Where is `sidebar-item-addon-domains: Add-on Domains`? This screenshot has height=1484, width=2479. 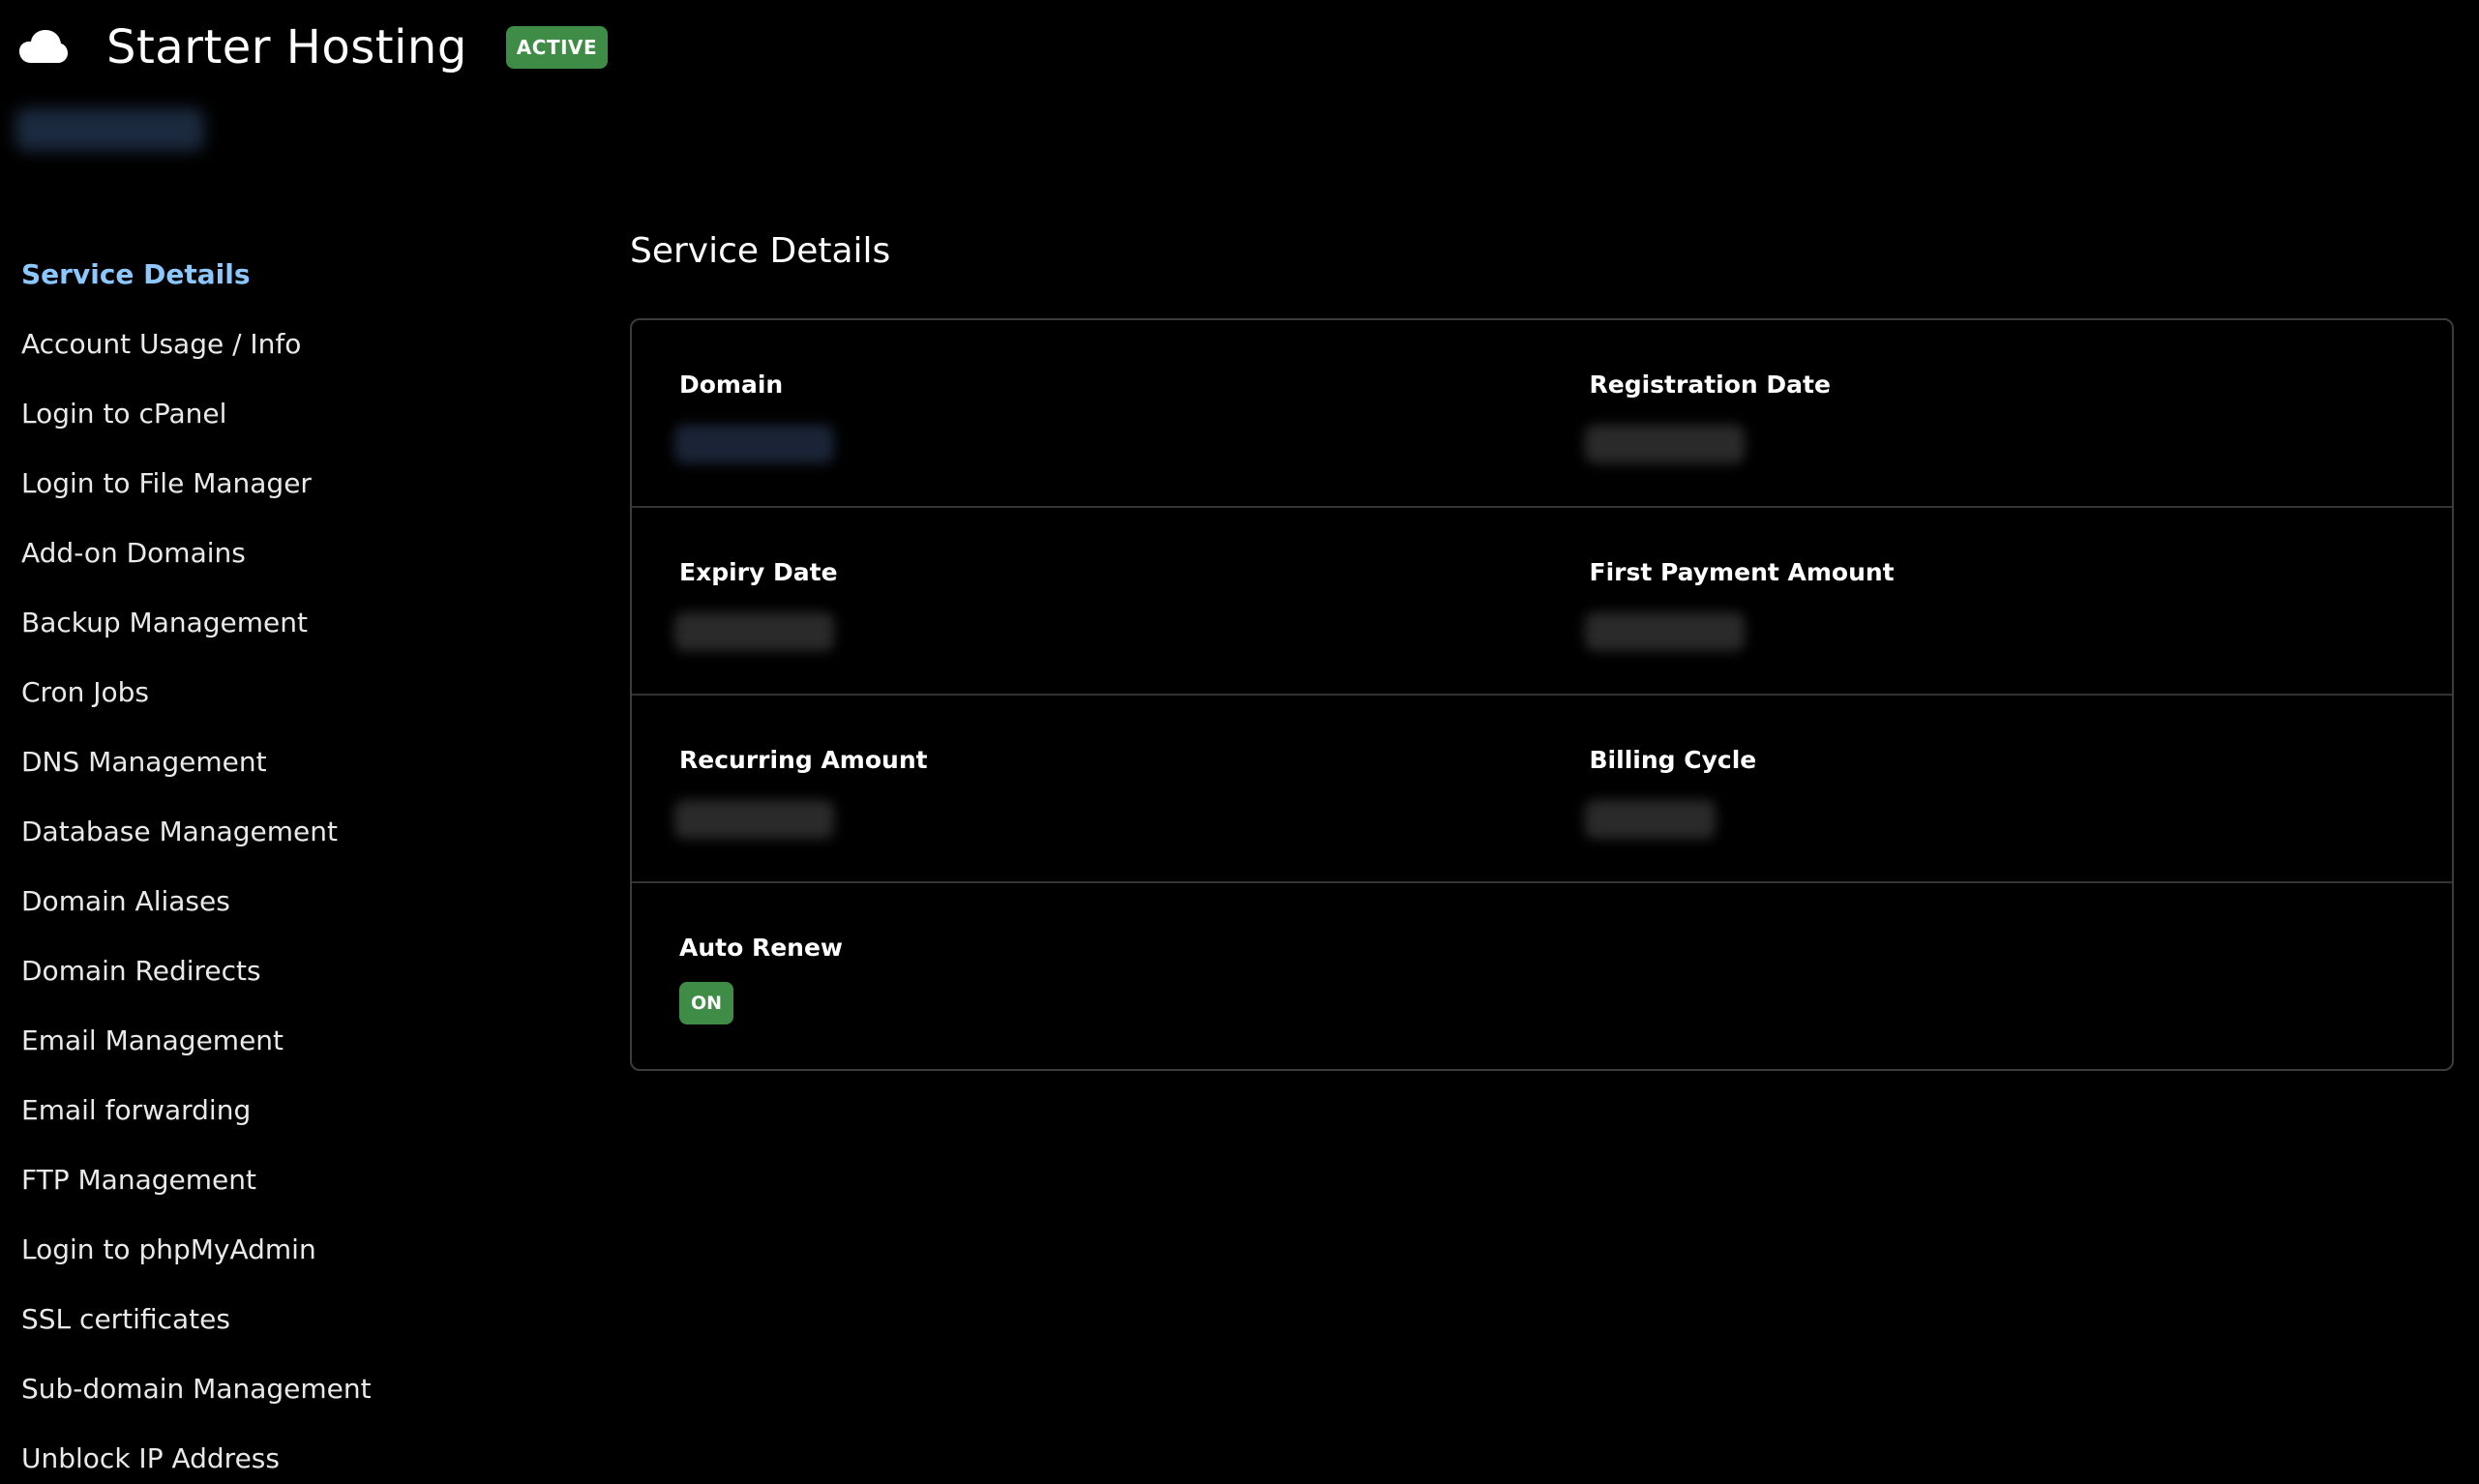
sidebar-item-addon-domains: Add-on Domains is located at coordinates (292, 552).